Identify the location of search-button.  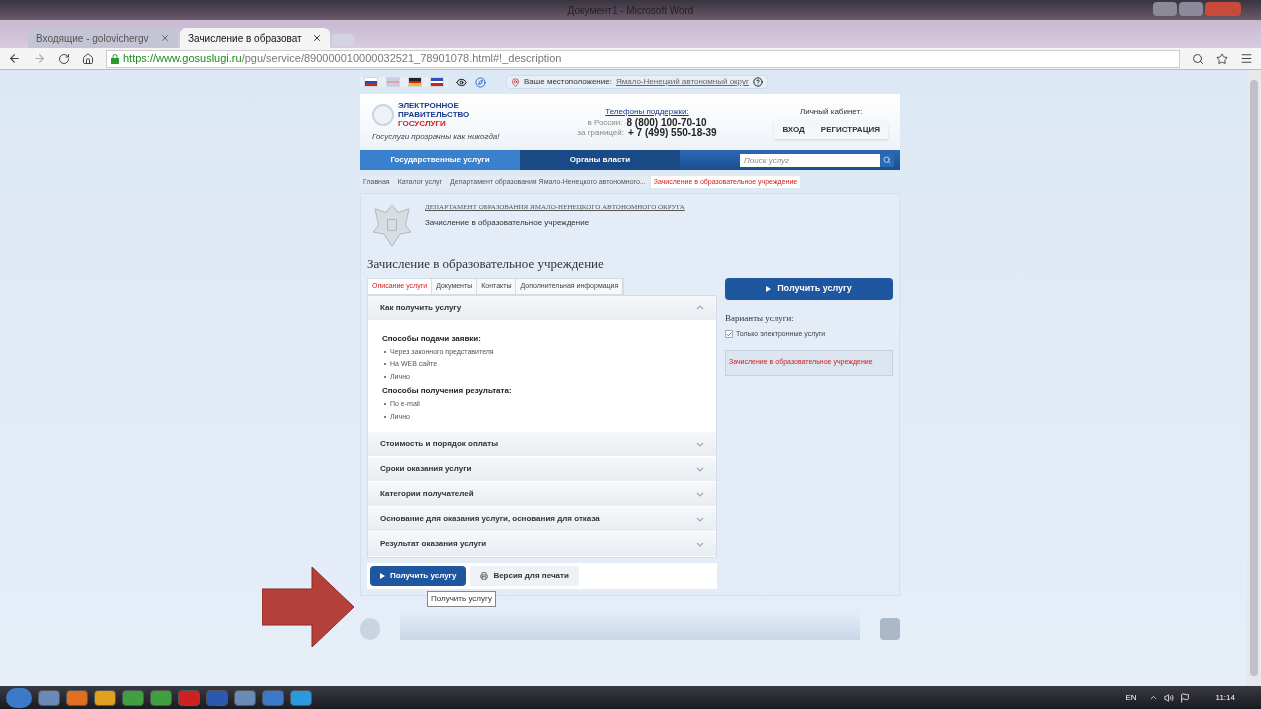
(887, 160).